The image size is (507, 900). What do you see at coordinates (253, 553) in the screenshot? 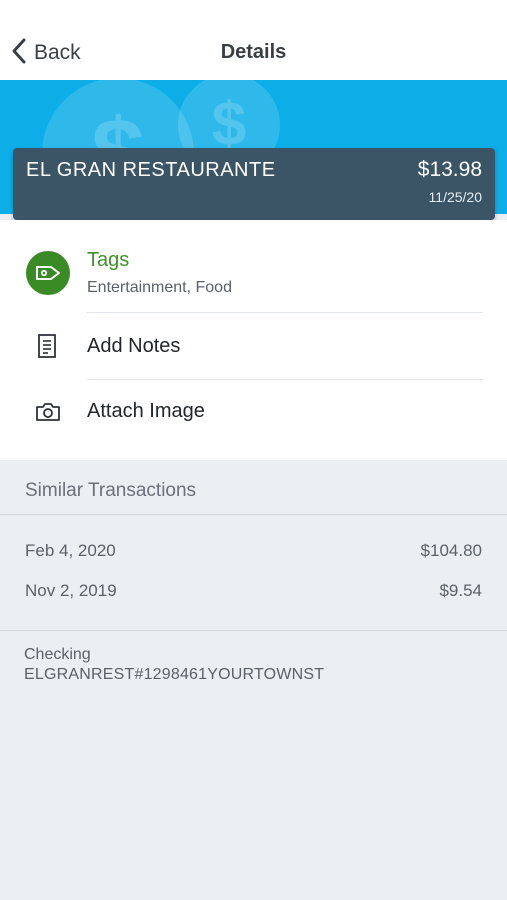
I see `similar-transaction-row: Feb 4, 2020 $104.80` at bounding box center [253, 553].